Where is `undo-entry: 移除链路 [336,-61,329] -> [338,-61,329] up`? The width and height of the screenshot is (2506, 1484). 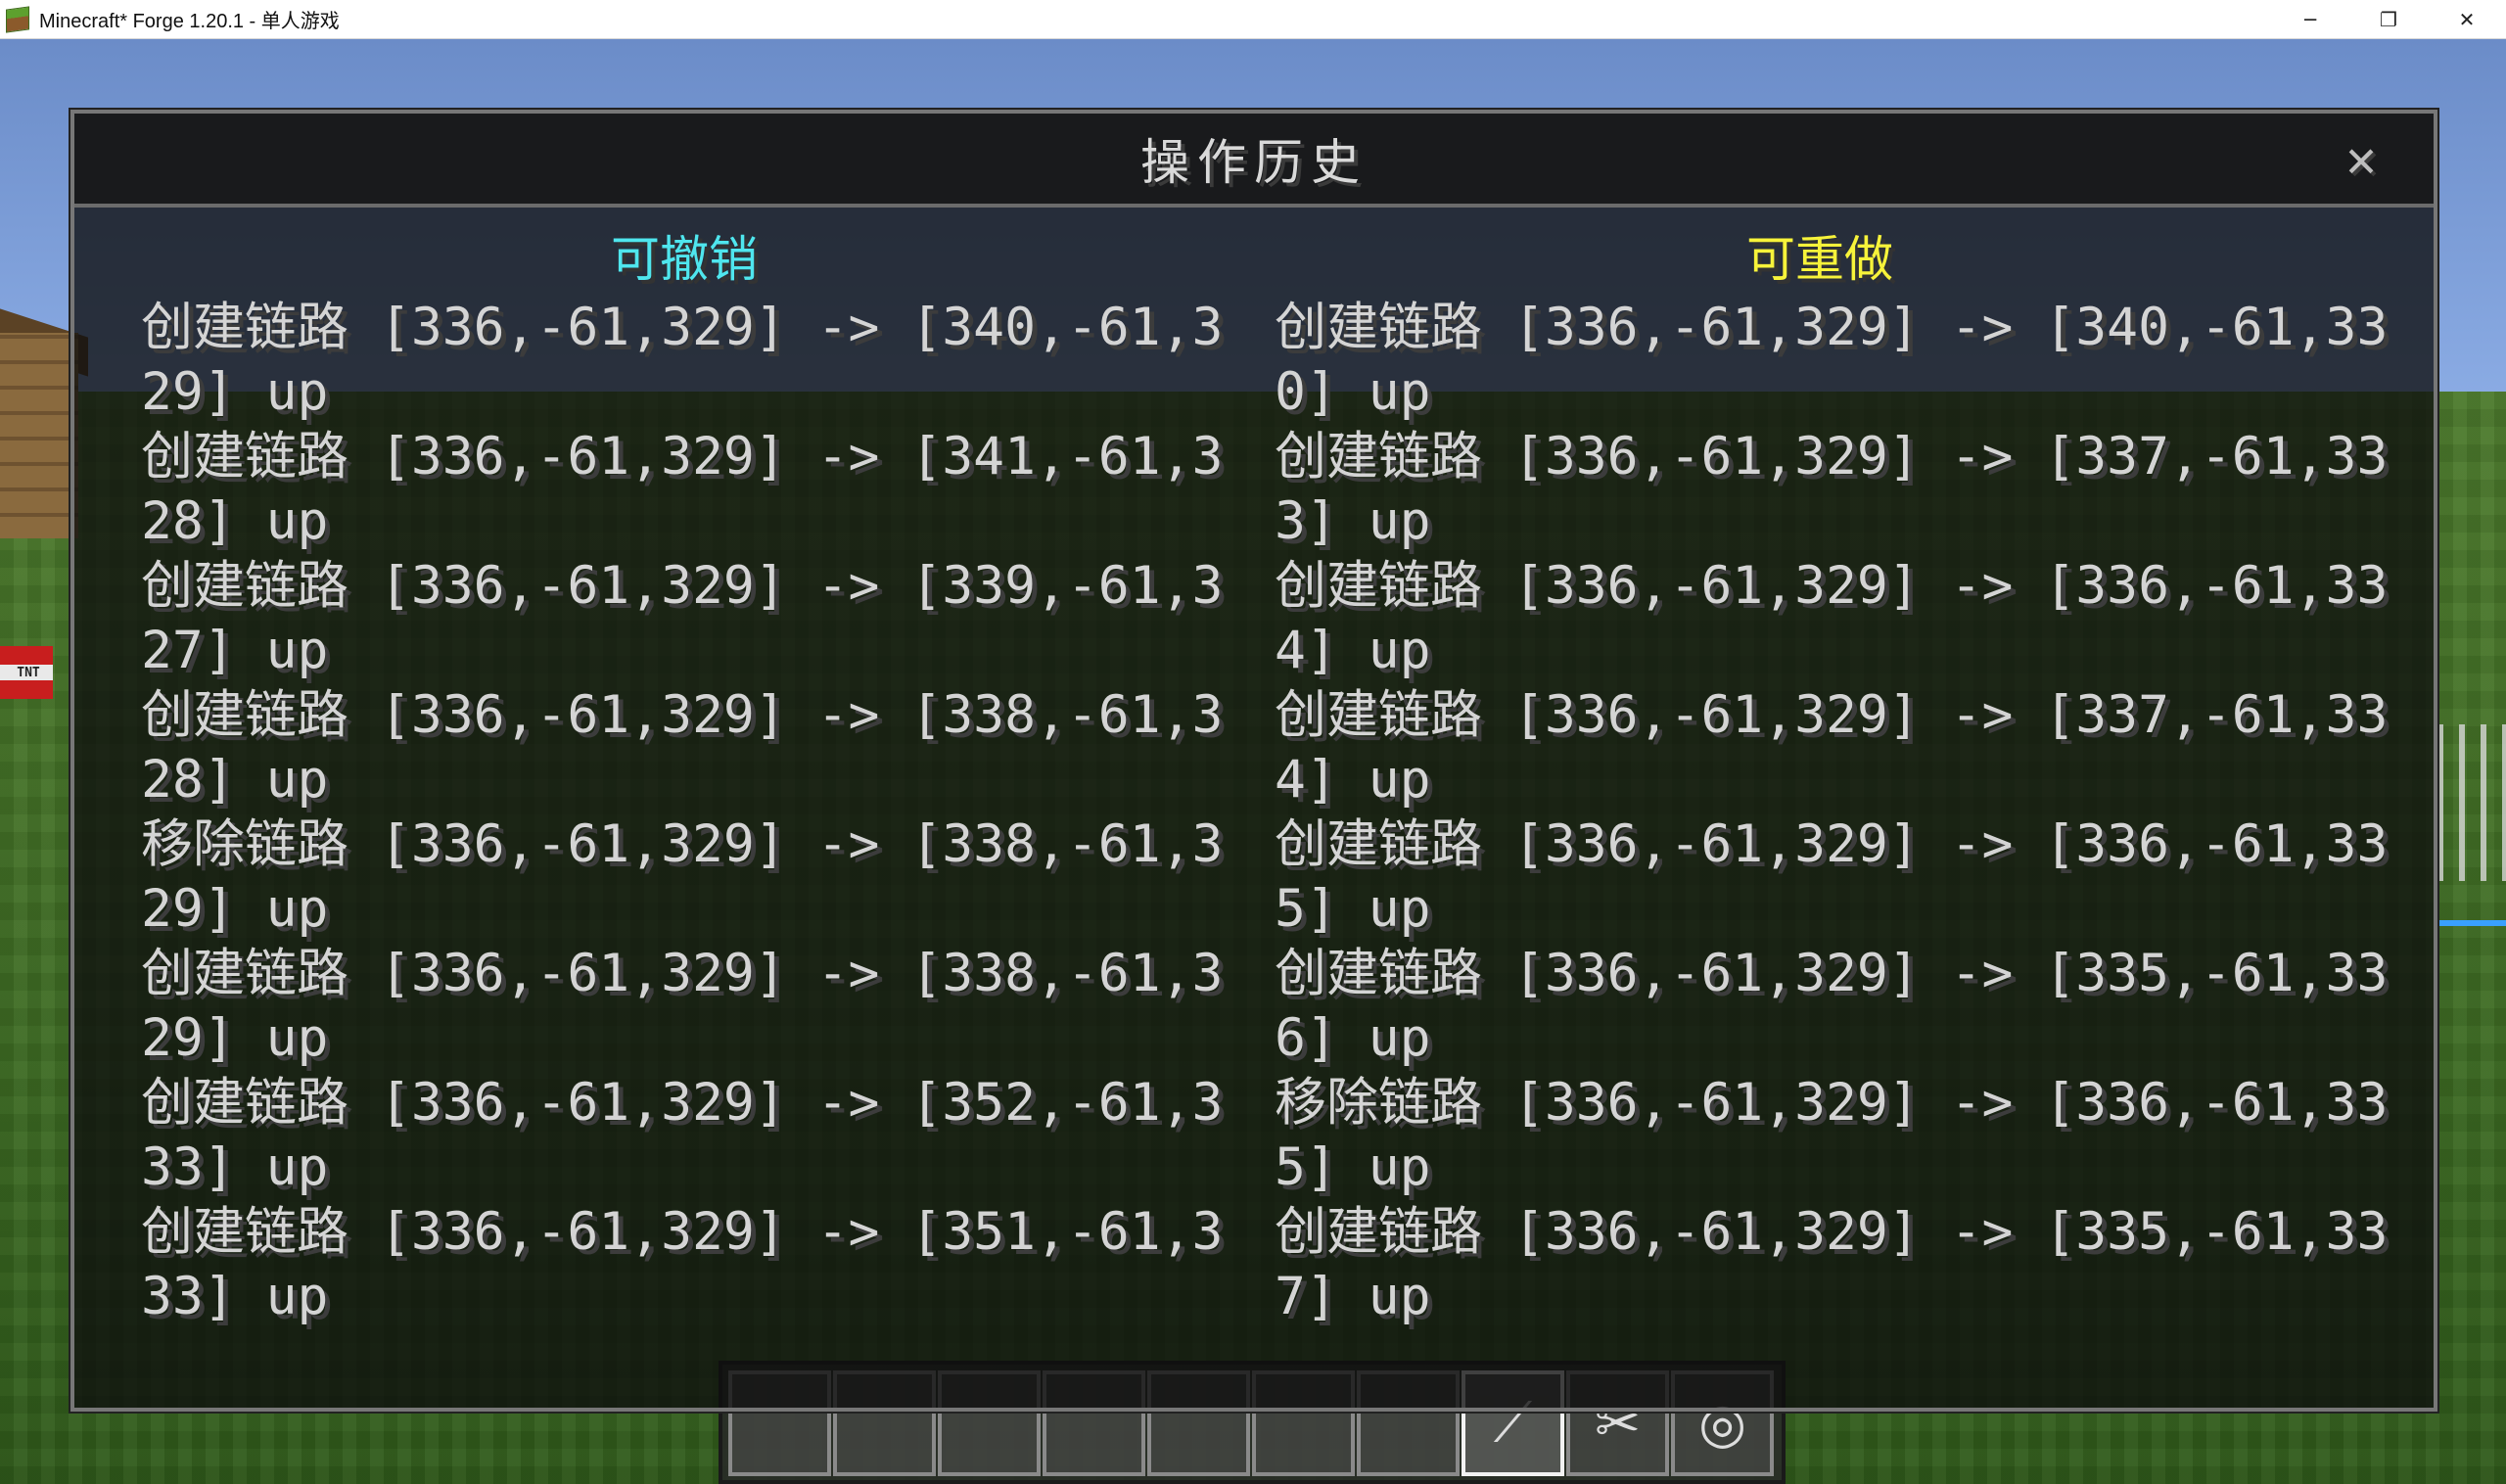
undo-entry: 移除链路 [336,-61,329] -> [338,-61,329] up is located at coordinates (684, 877).